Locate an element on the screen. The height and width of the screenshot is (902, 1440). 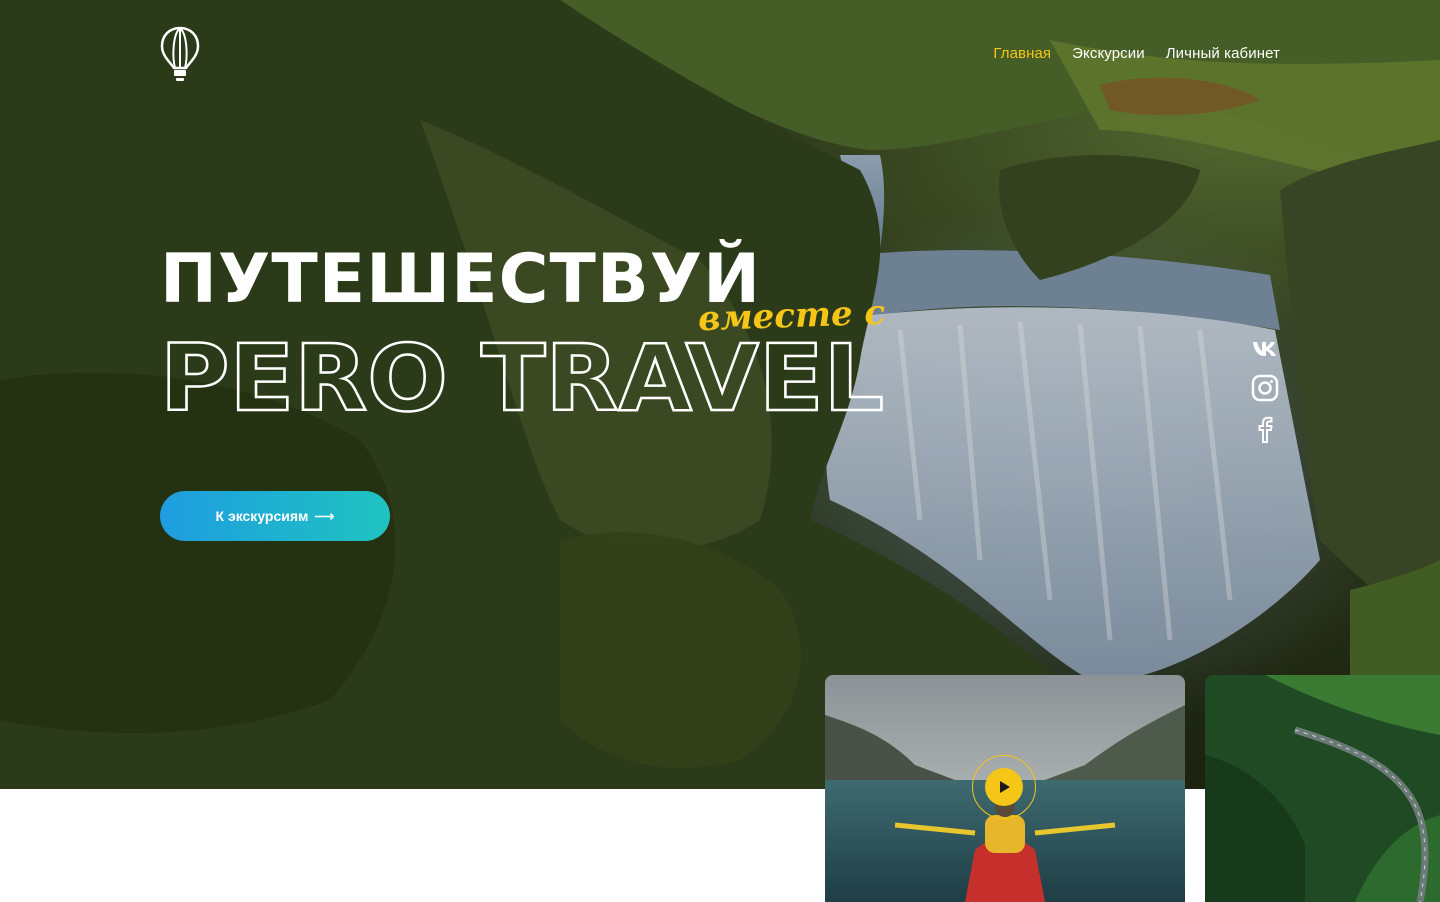
main-nav: Главная Экскурсии Личный кабинет is located at coordinates (1136, 53).